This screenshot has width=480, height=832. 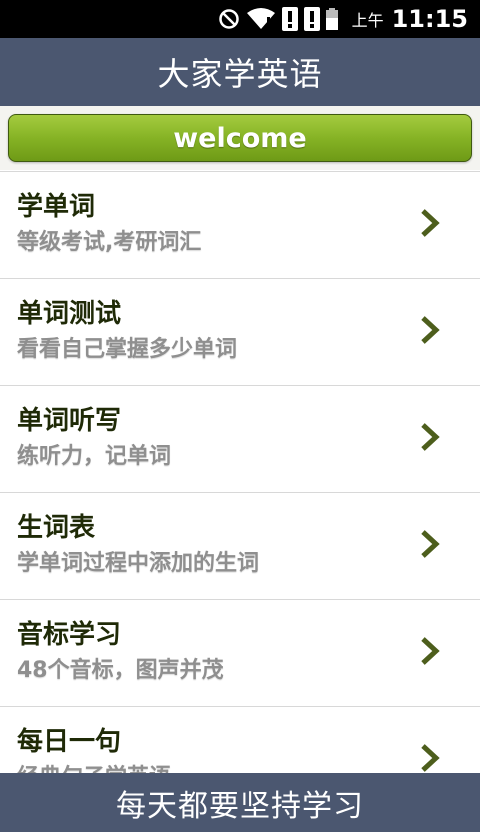 What do you see at coordinates (69, 421) in the screenshot?
I see `menu-item-title: 单词听写` at bounding box center [69, 421].